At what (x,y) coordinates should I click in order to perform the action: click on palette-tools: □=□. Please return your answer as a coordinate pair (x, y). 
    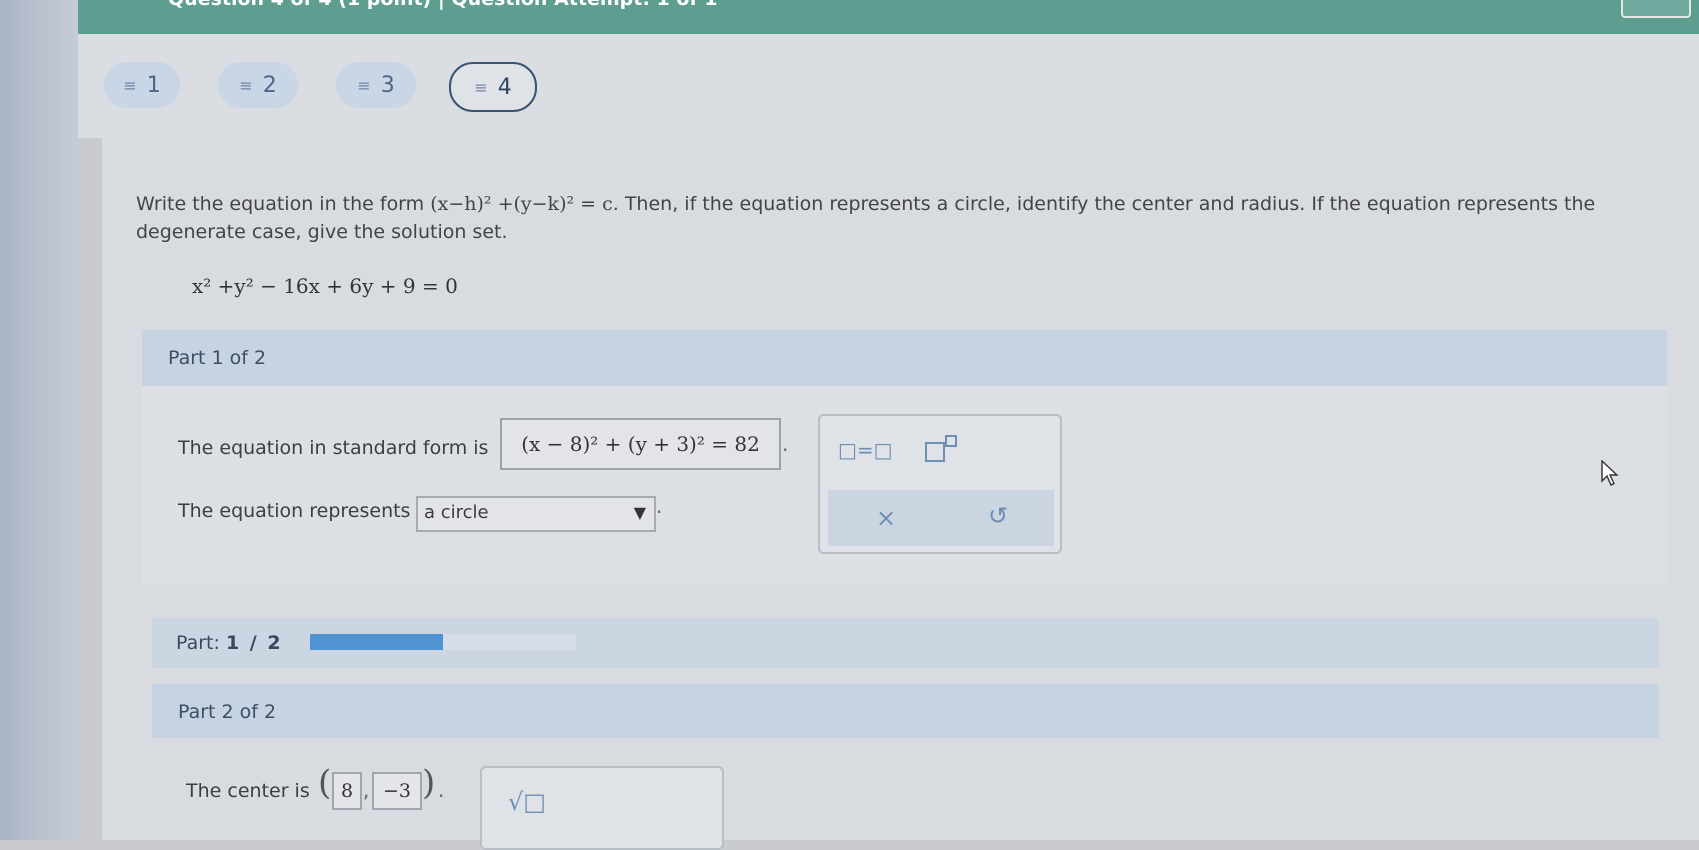
    Looking at the image, I should click on (940, 451).